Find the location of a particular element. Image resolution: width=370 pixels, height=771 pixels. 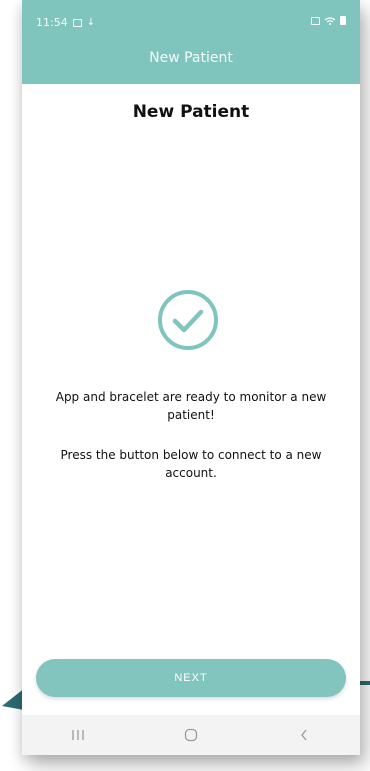

home-icon is located at coordinates (191, 735).